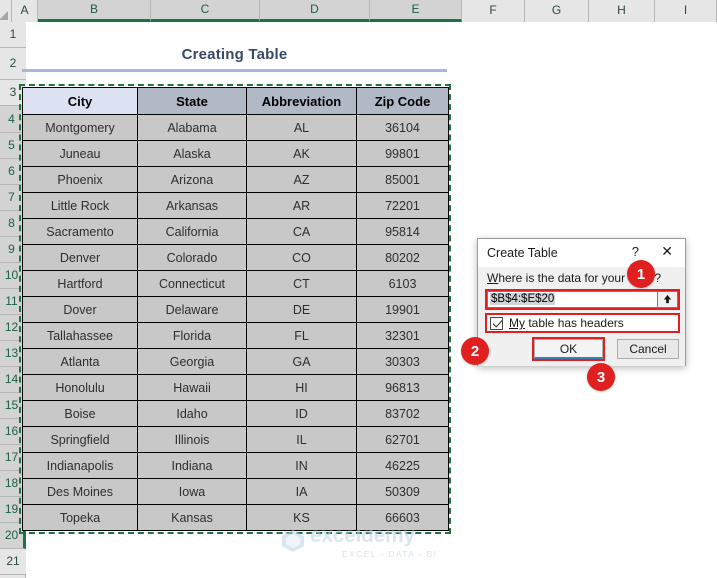 The height and width of the screenshot is (578, 717). Describe the element at coordinates (192, 309) in the screenshot. I see `table-cell: Delaware` at that location.